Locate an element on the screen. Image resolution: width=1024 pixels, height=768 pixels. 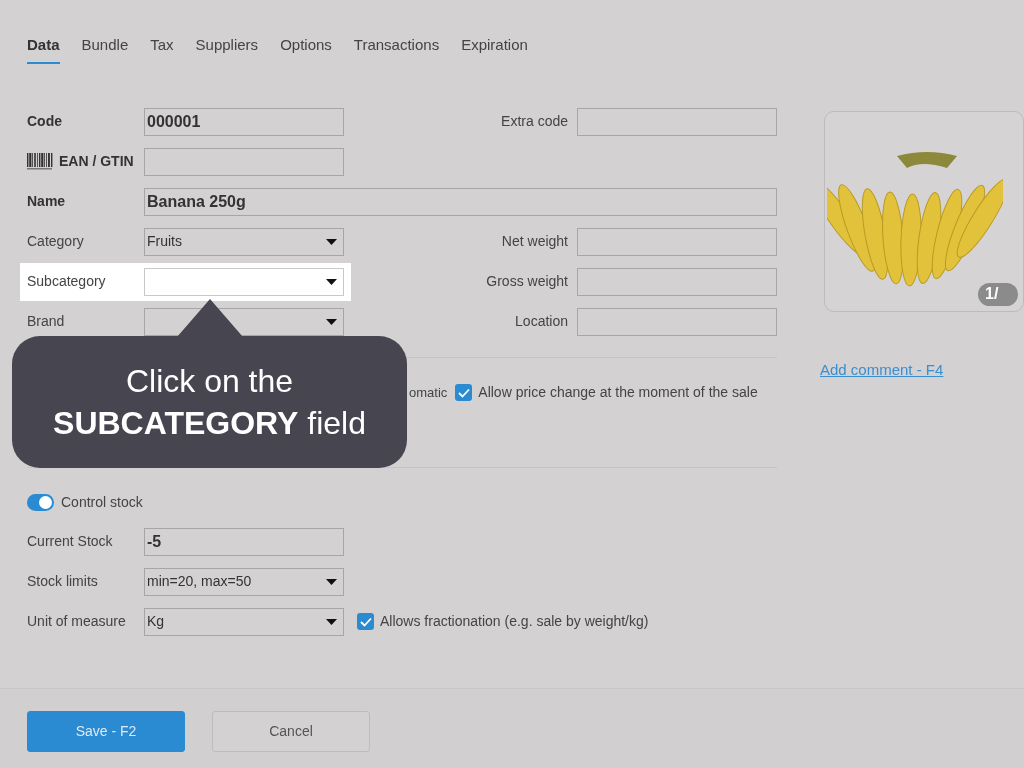
tab: Suppliers is located at coordinates (227, 49).